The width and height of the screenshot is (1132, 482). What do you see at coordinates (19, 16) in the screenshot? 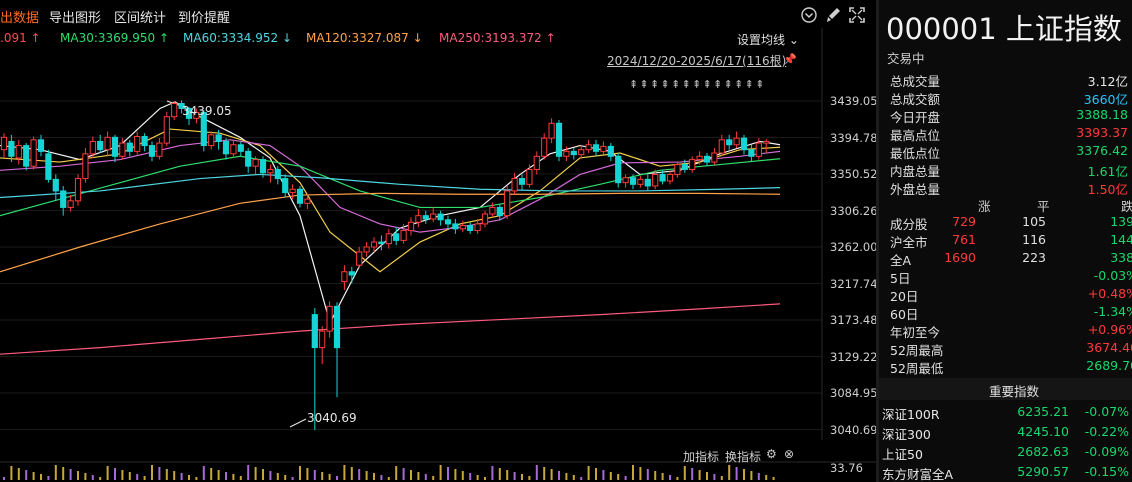
I see `toolbar-export-data: 出数据` at bounding box center [19, 16].